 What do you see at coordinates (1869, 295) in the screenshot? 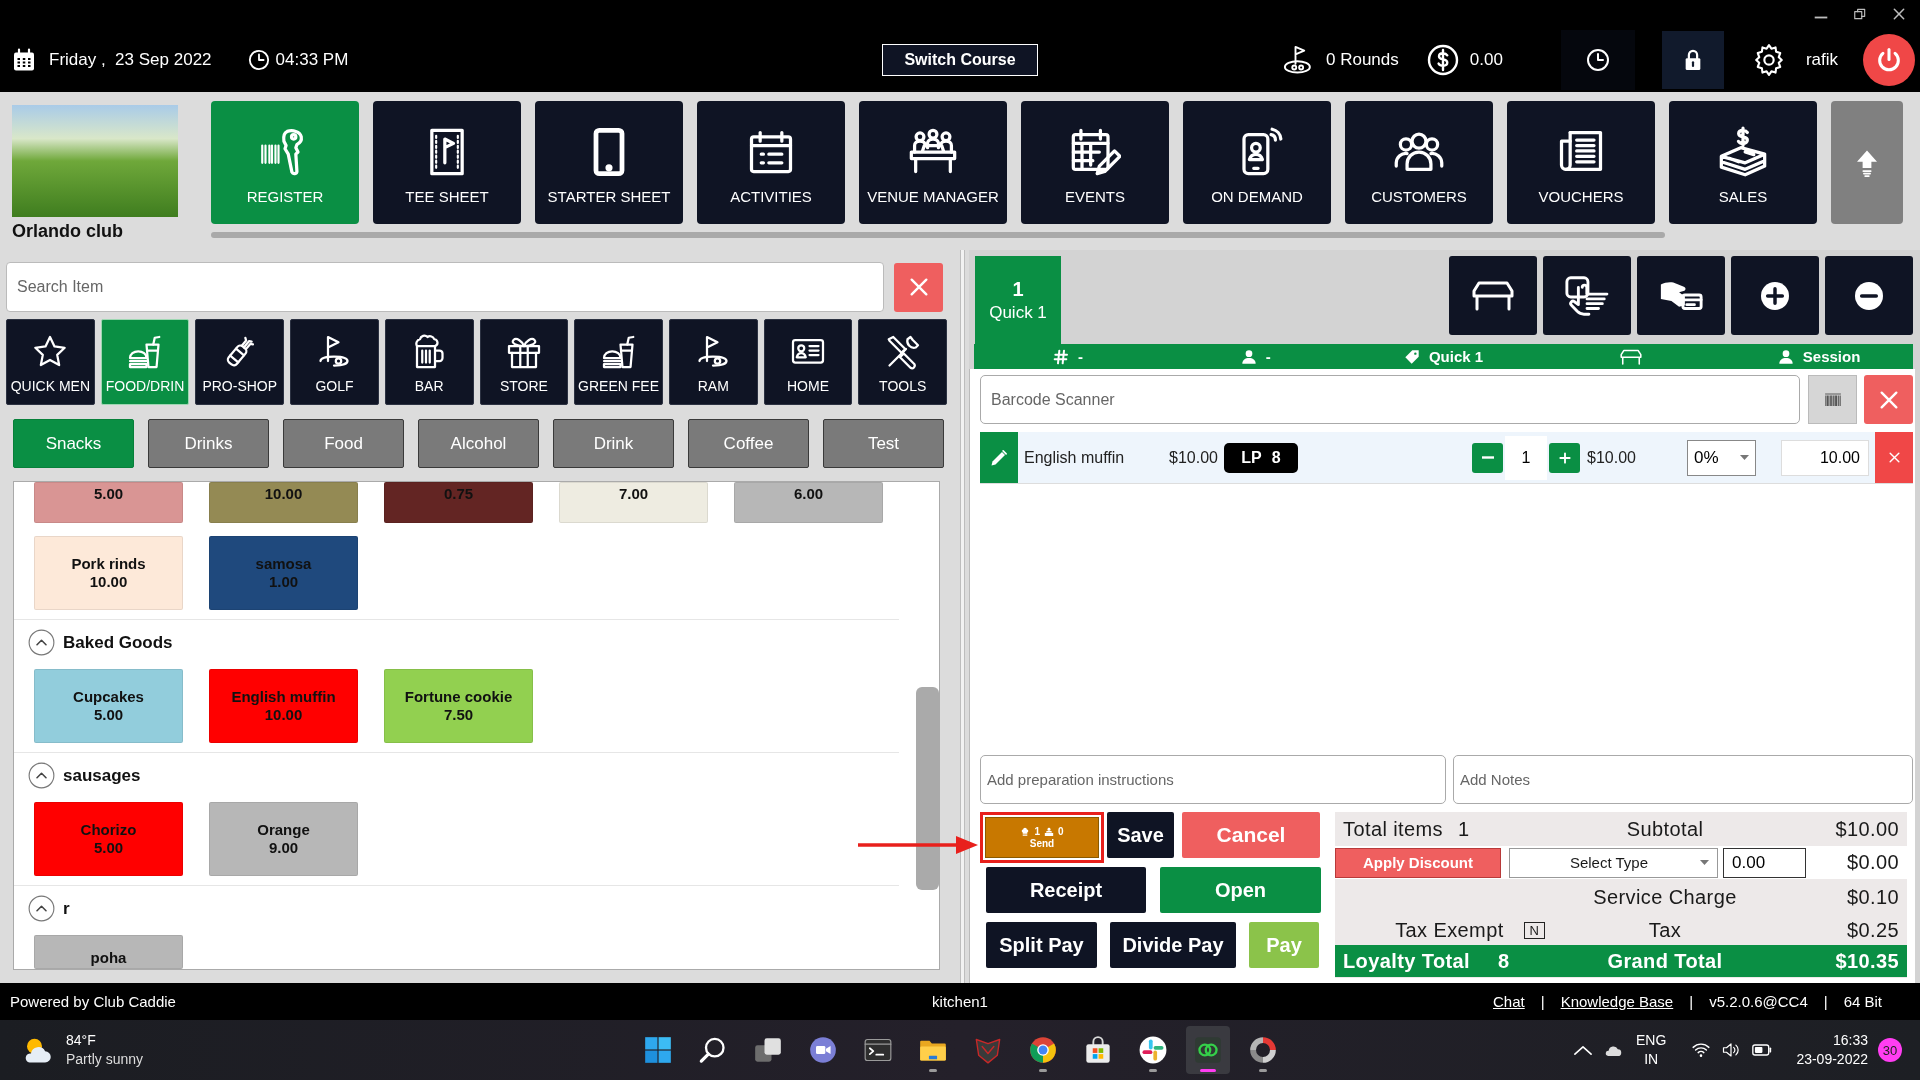
I see `remove-button` at bounding box center [1869, 295].